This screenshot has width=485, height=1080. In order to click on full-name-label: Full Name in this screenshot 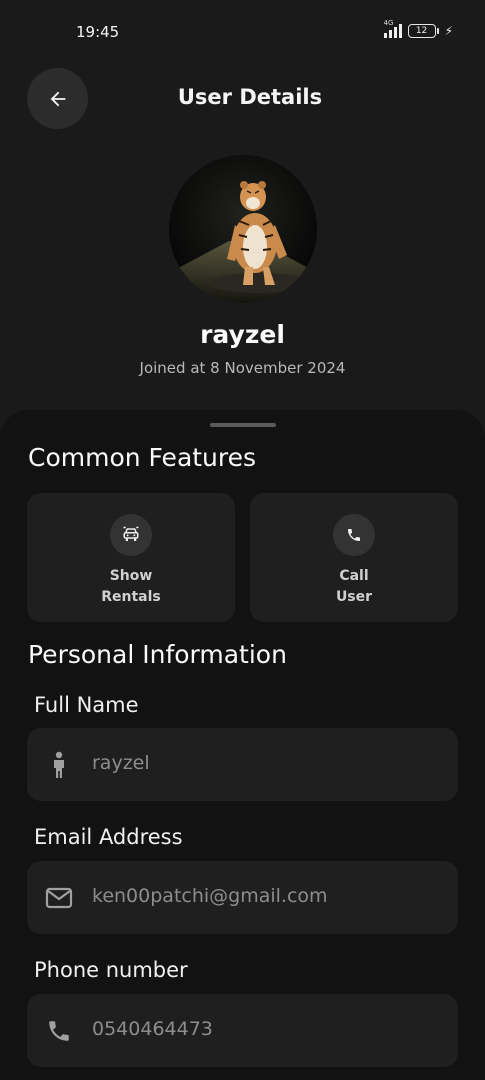, I will do `click(86, 705)`.